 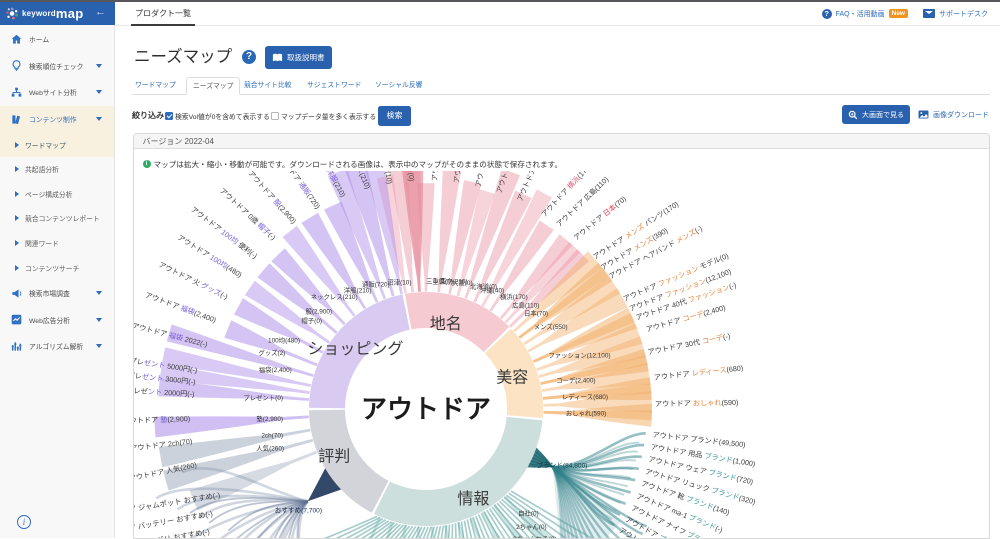 I want to click on svg-text: 自社(0), so click(x=528, y=513).